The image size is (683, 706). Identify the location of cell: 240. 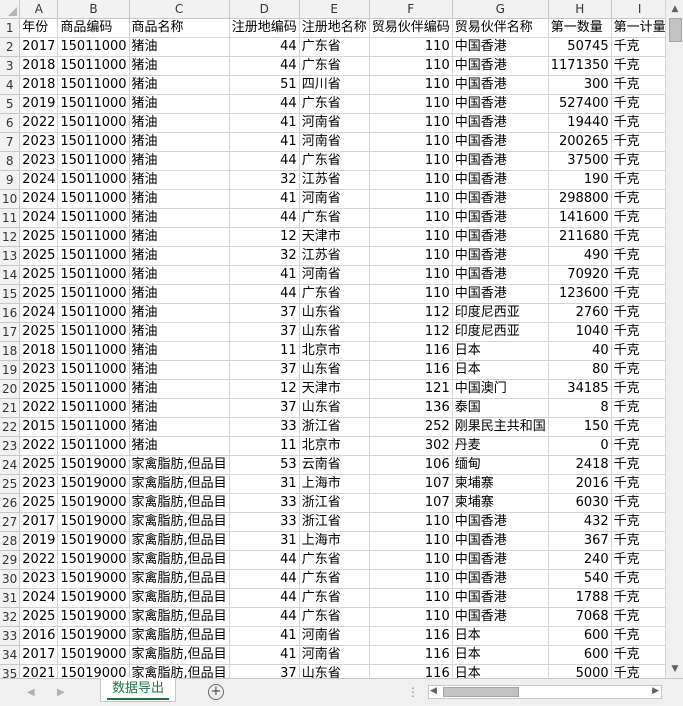
(580, 560).